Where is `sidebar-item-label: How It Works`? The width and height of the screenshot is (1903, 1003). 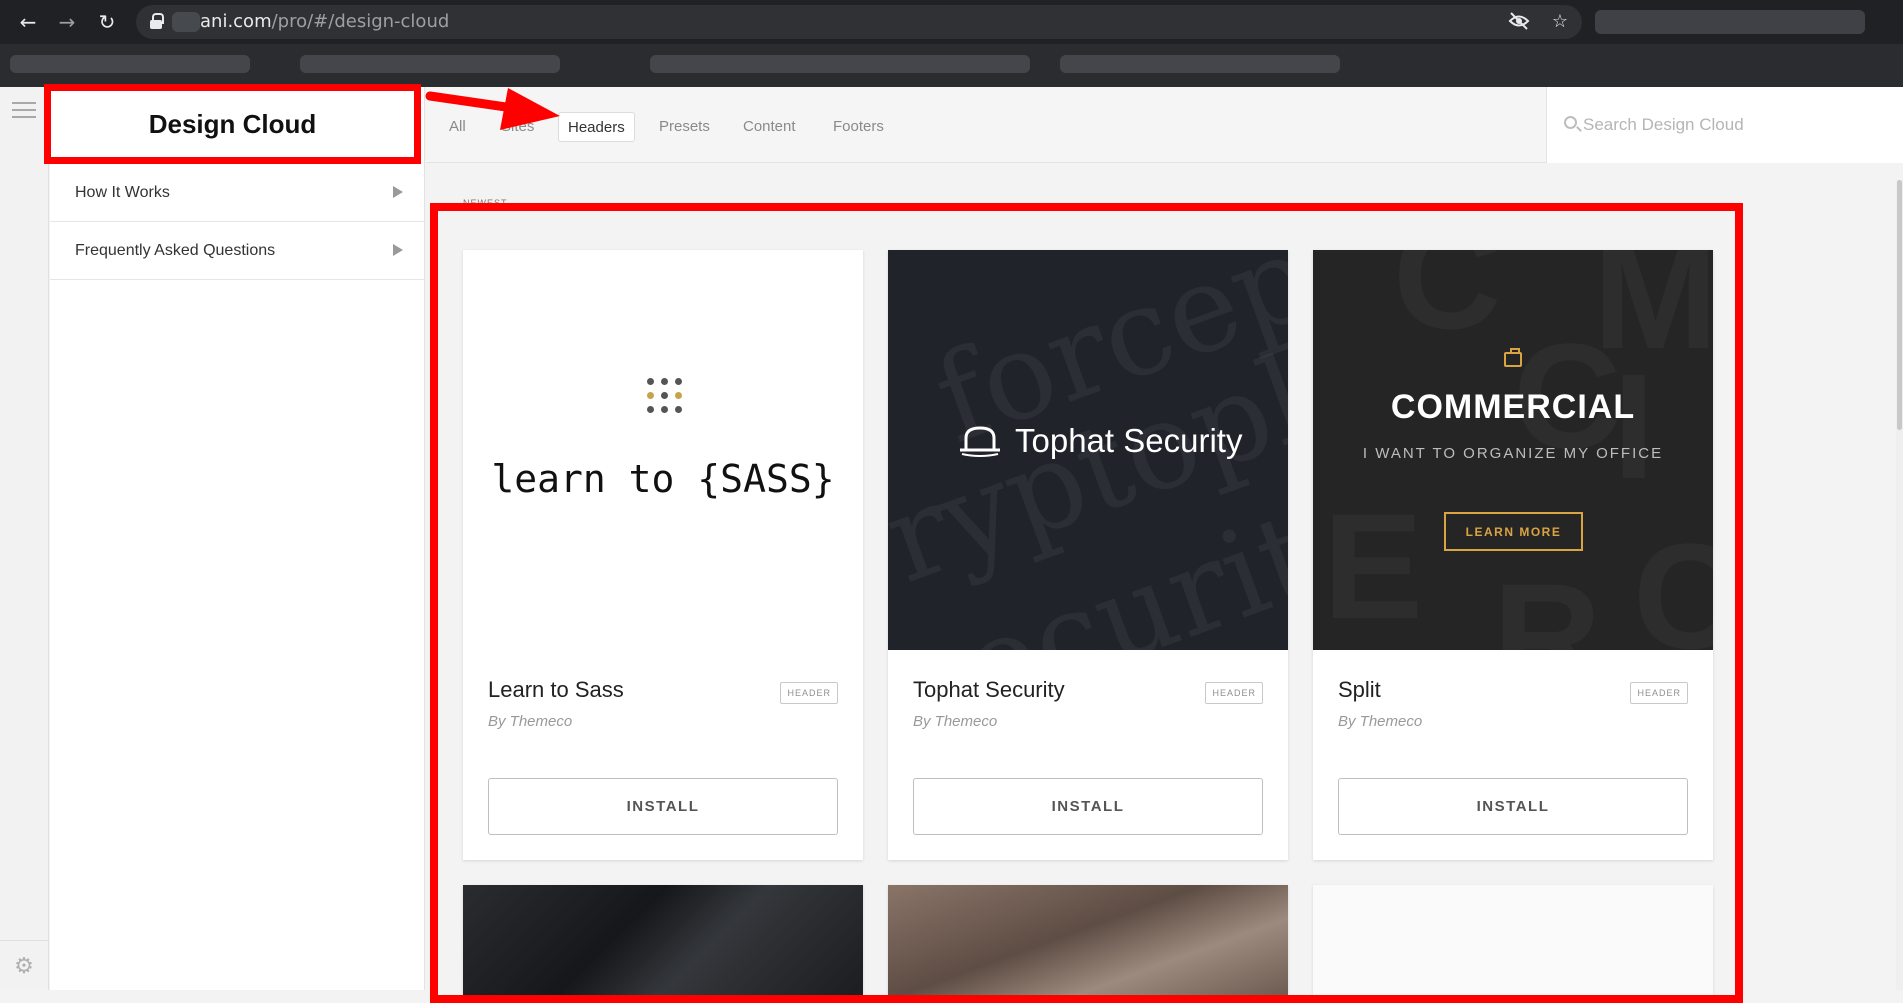
sidebar-item-label: How It Works is located at coordinates (122, 192).